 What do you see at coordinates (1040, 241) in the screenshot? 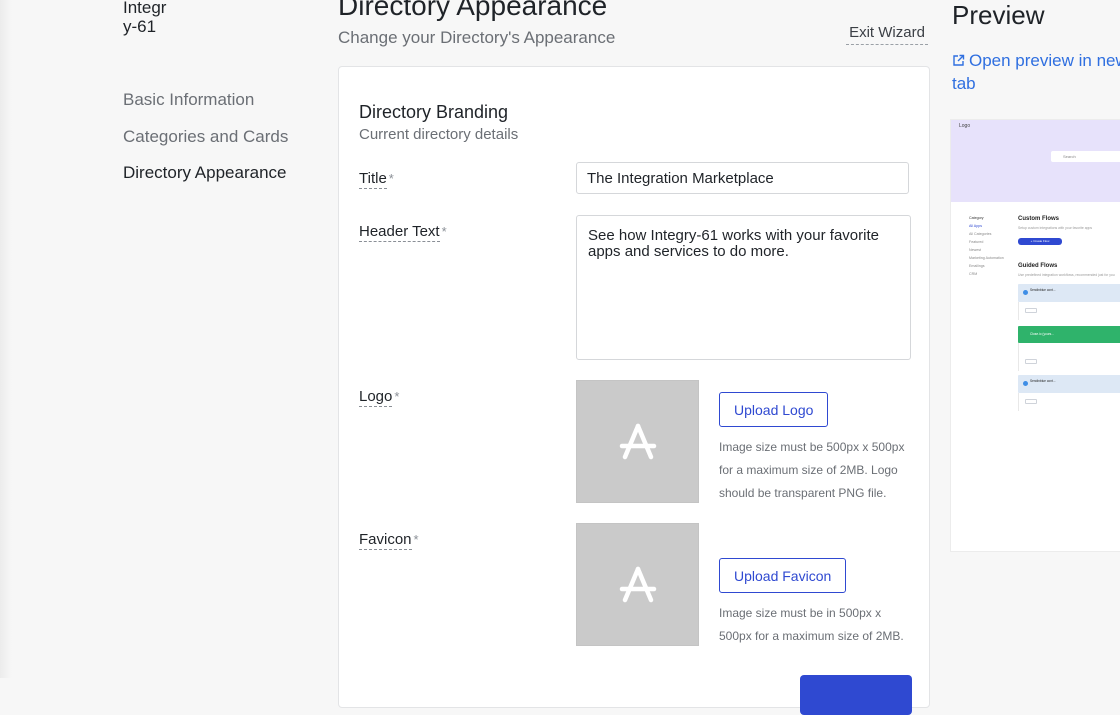
I see `preview-create-flow-button: + Create Flow` at bounding box center [1040, 241].